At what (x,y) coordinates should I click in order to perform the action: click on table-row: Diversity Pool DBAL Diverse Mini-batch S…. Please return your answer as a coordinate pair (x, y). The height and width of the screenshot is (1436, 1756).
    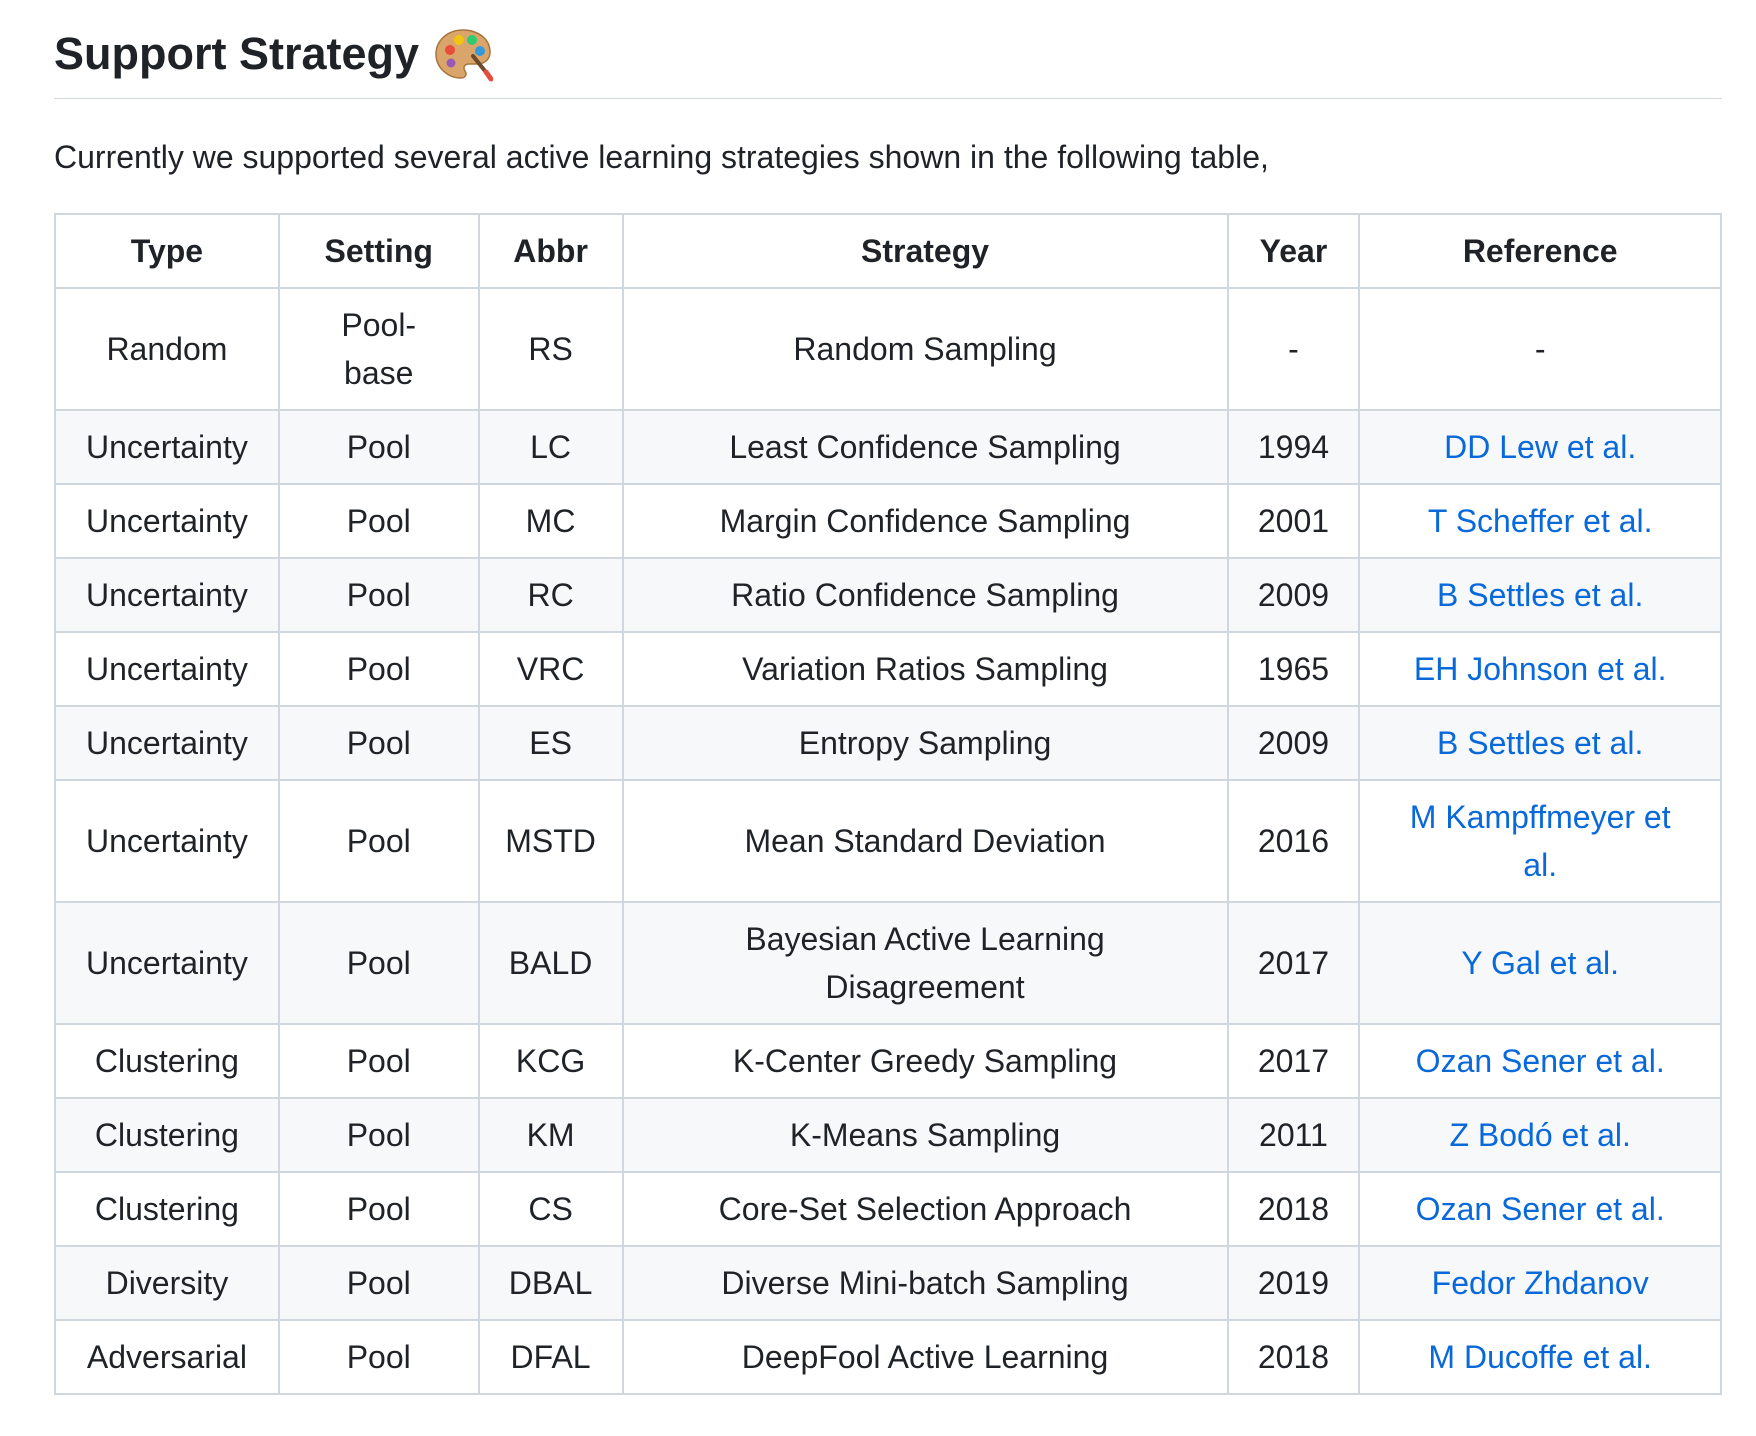
    Looking at the image, I should click on (888, 1283).